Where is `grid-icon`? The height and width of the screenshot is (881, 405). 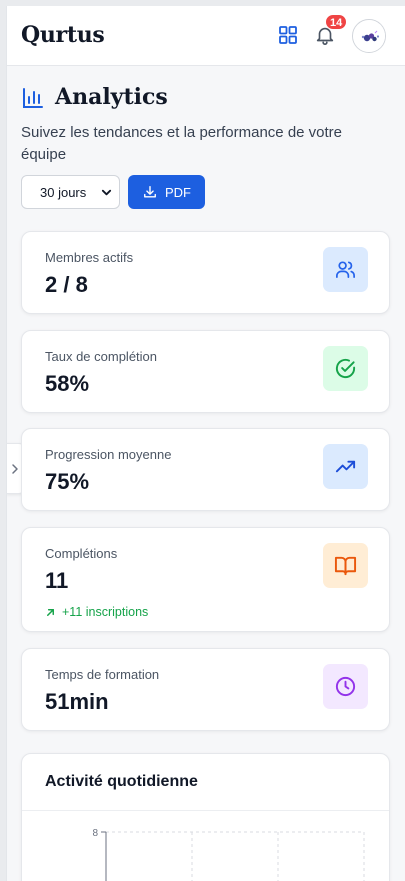
grid-icon is located at coordinates (288, 35).